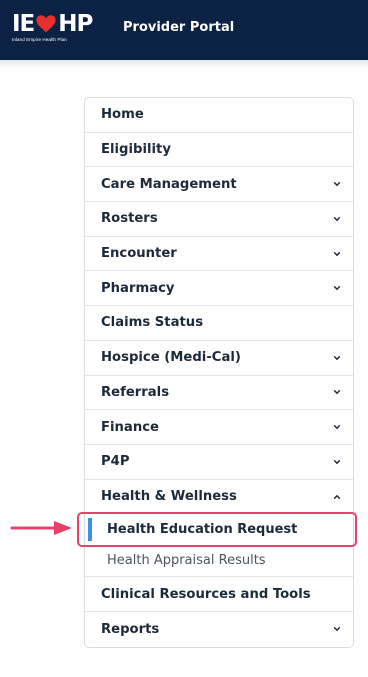 The height and width of the screenshot is (677, 368). Describe the element at coordinates (217, 529) in the screenshot. I see `highlight-box` at that location.